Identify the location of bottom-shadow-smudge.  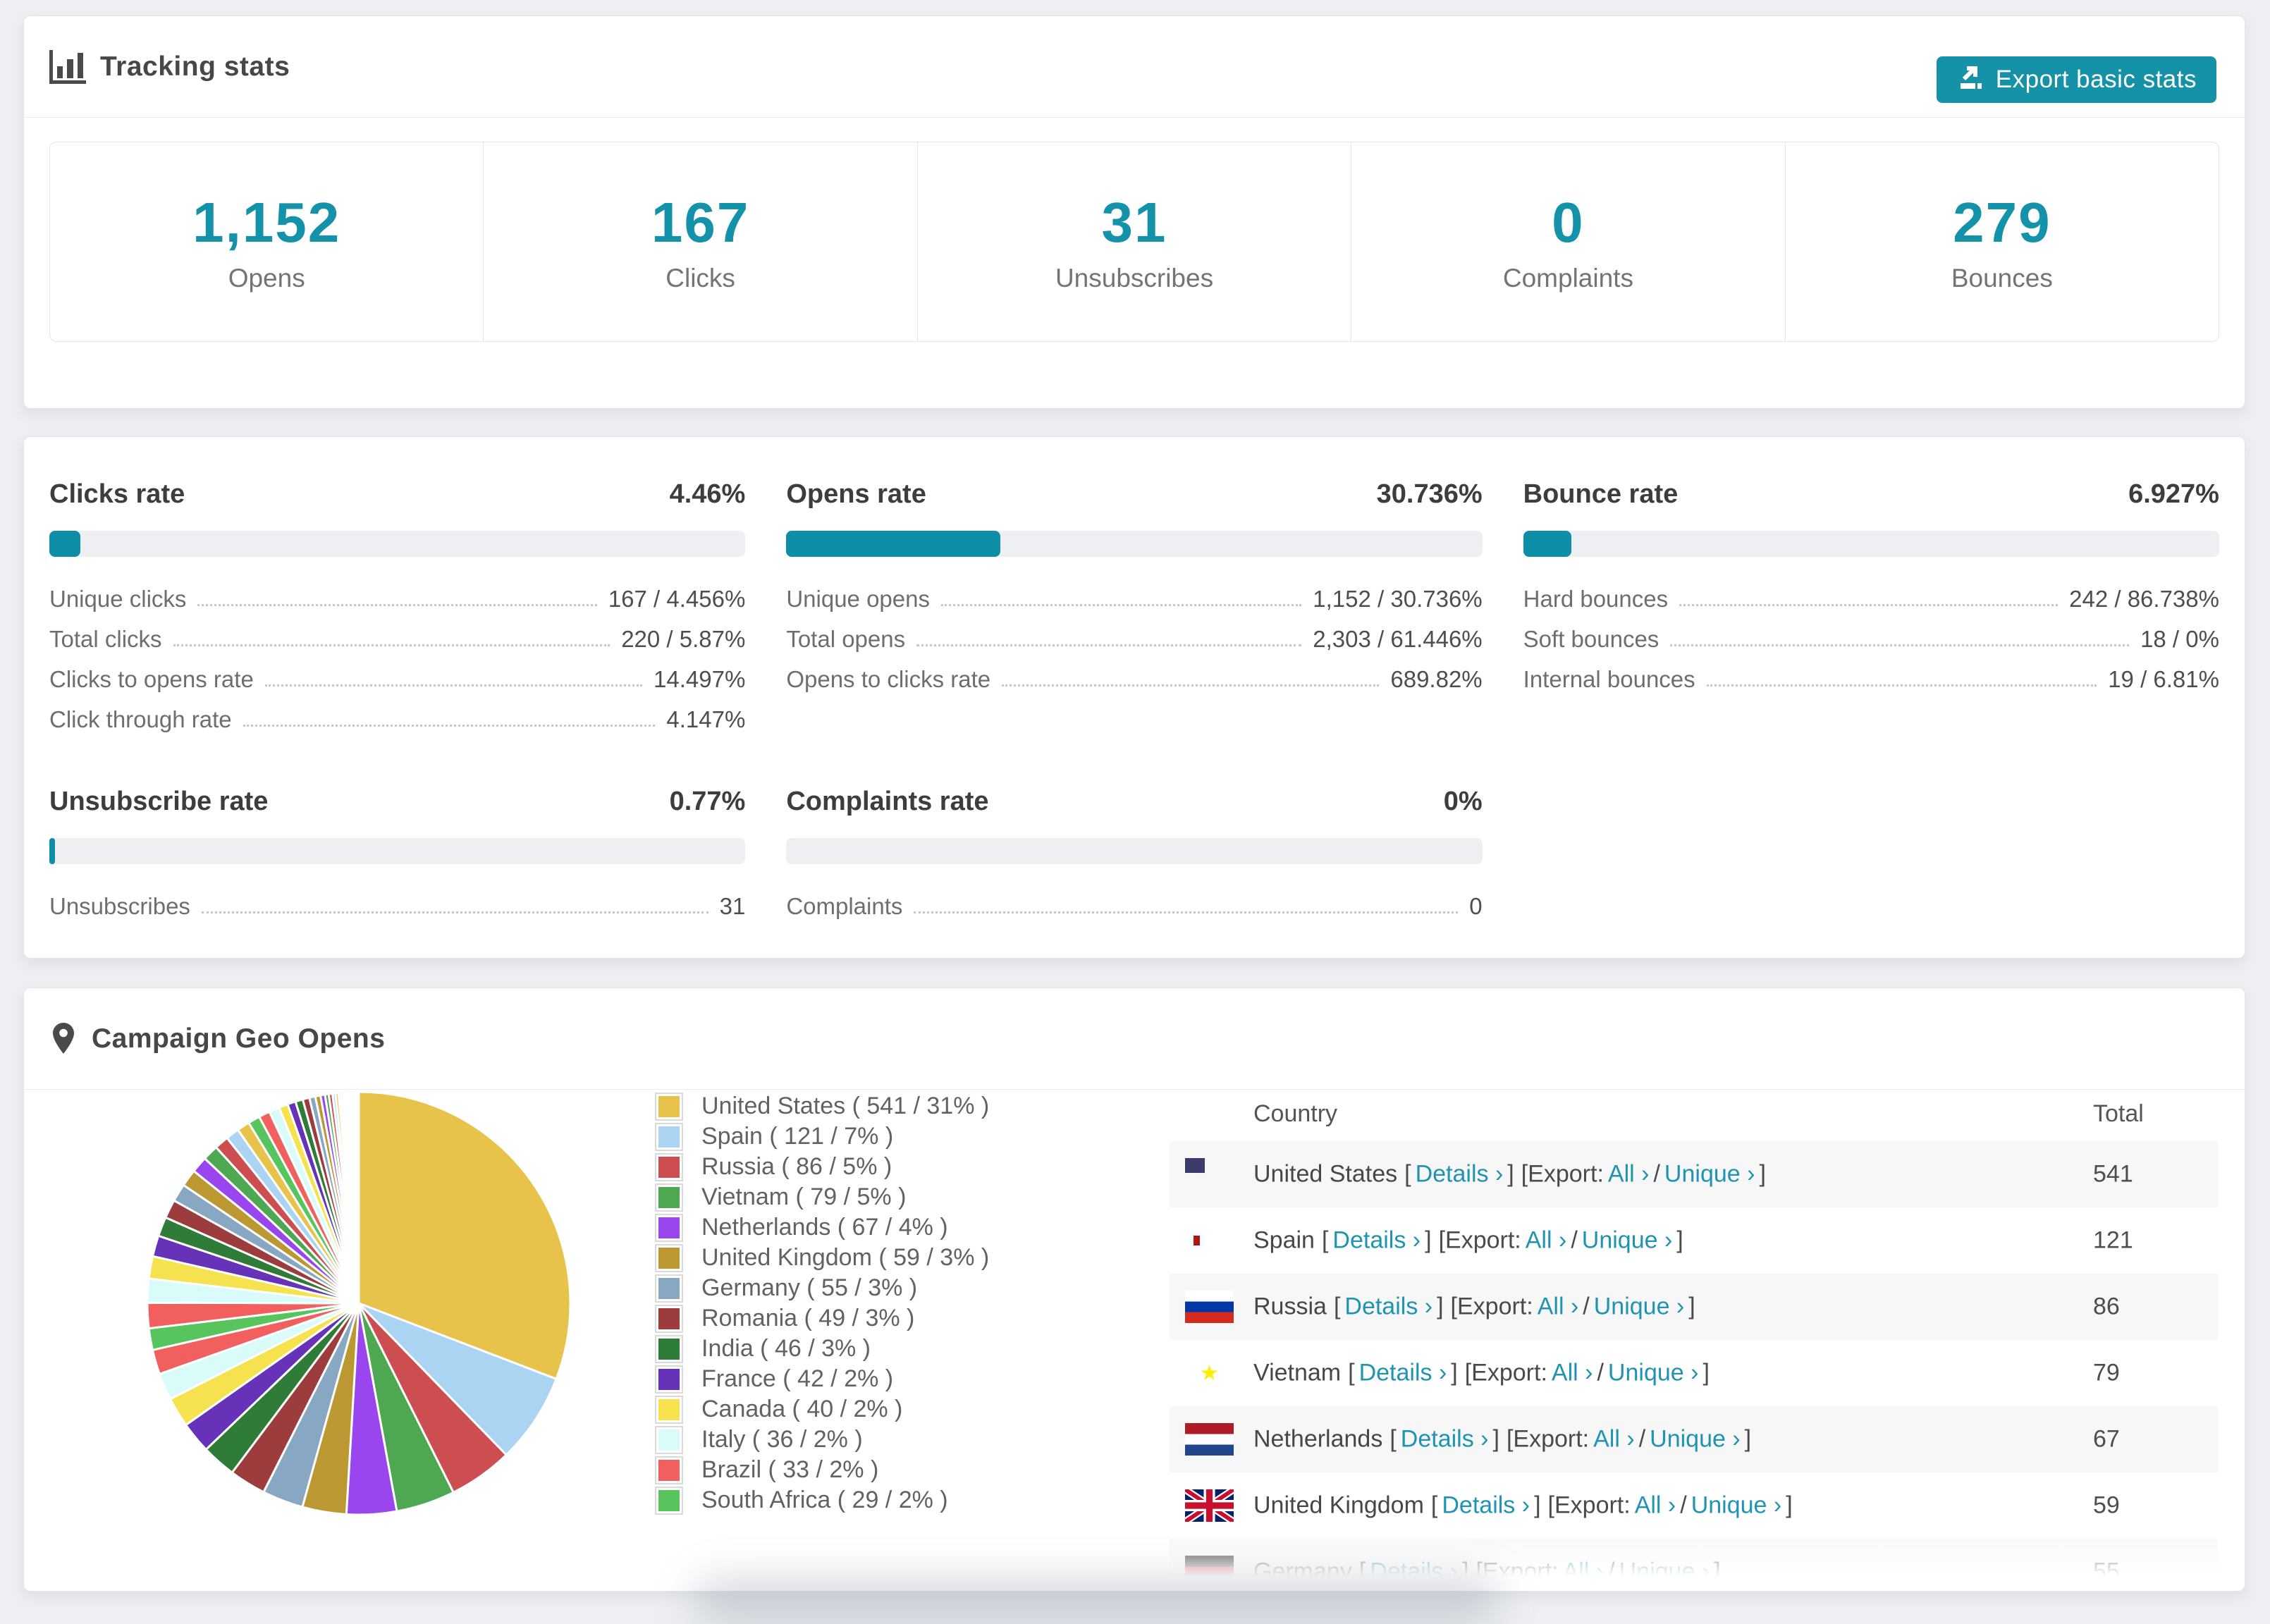
(1096, 1601).